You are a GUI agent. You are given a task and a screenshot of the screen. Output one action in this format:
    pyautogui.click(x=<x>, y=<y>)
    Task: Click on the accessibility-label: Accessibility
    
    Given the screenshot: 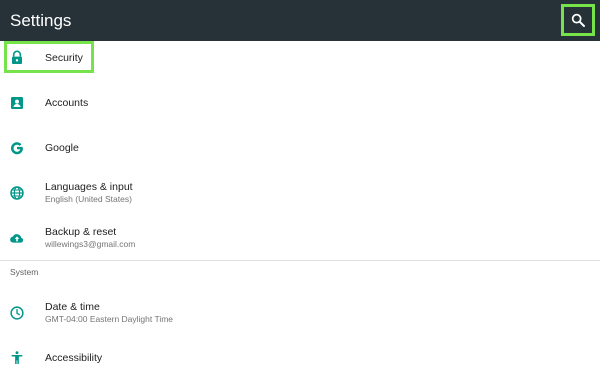 What is the action you would take?
    pyautogui.click(x=74, y=358)
    